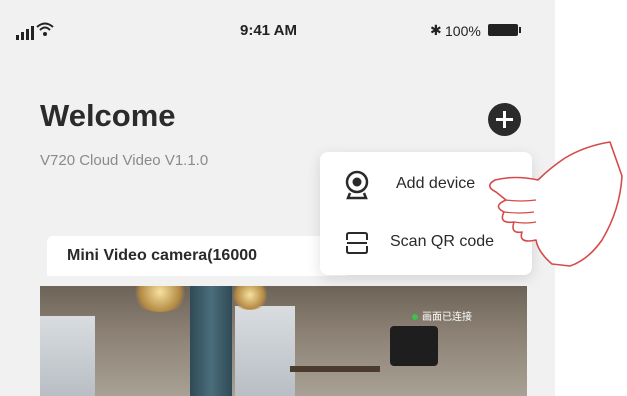 Image resolution: width=627 pixels, height=396 pixels. What do you see at coordinates (162, 255) in the screenshot?
I see `device-name: Mini Video camera(16000` at bounding box center [162, 255].